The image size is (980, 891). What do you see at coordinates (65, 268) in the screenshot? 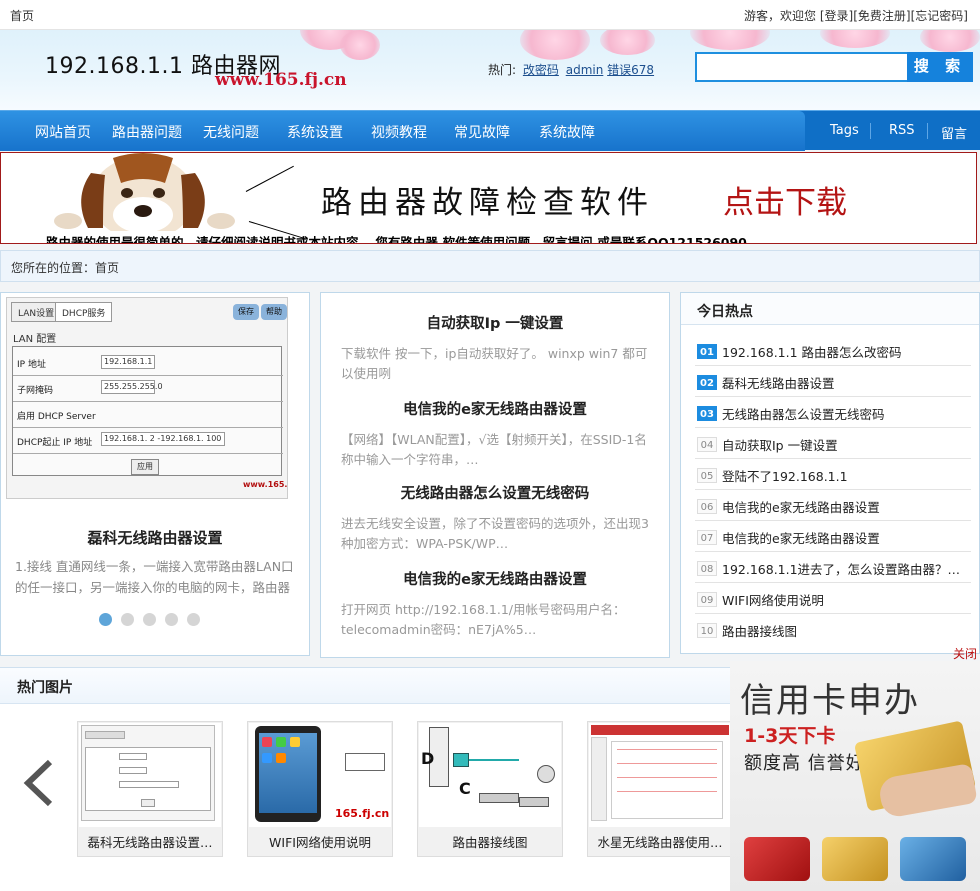
I see `breadcrumb-text: 您所在的位置：首页` at bounding box center [65, 268].